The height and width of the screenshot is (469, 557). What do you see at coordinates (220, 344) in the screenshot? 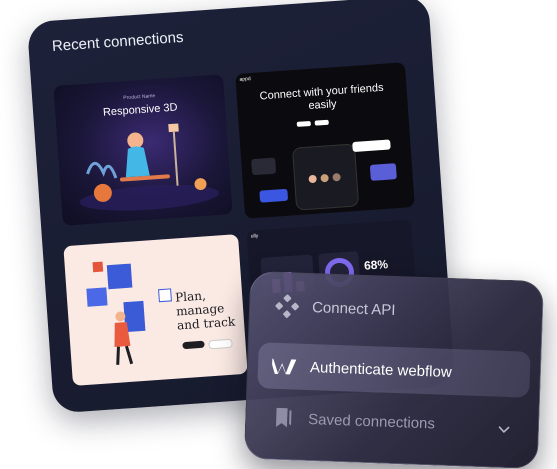
I see `thumbnail-secondary-button` at bounding box center [220, 344].